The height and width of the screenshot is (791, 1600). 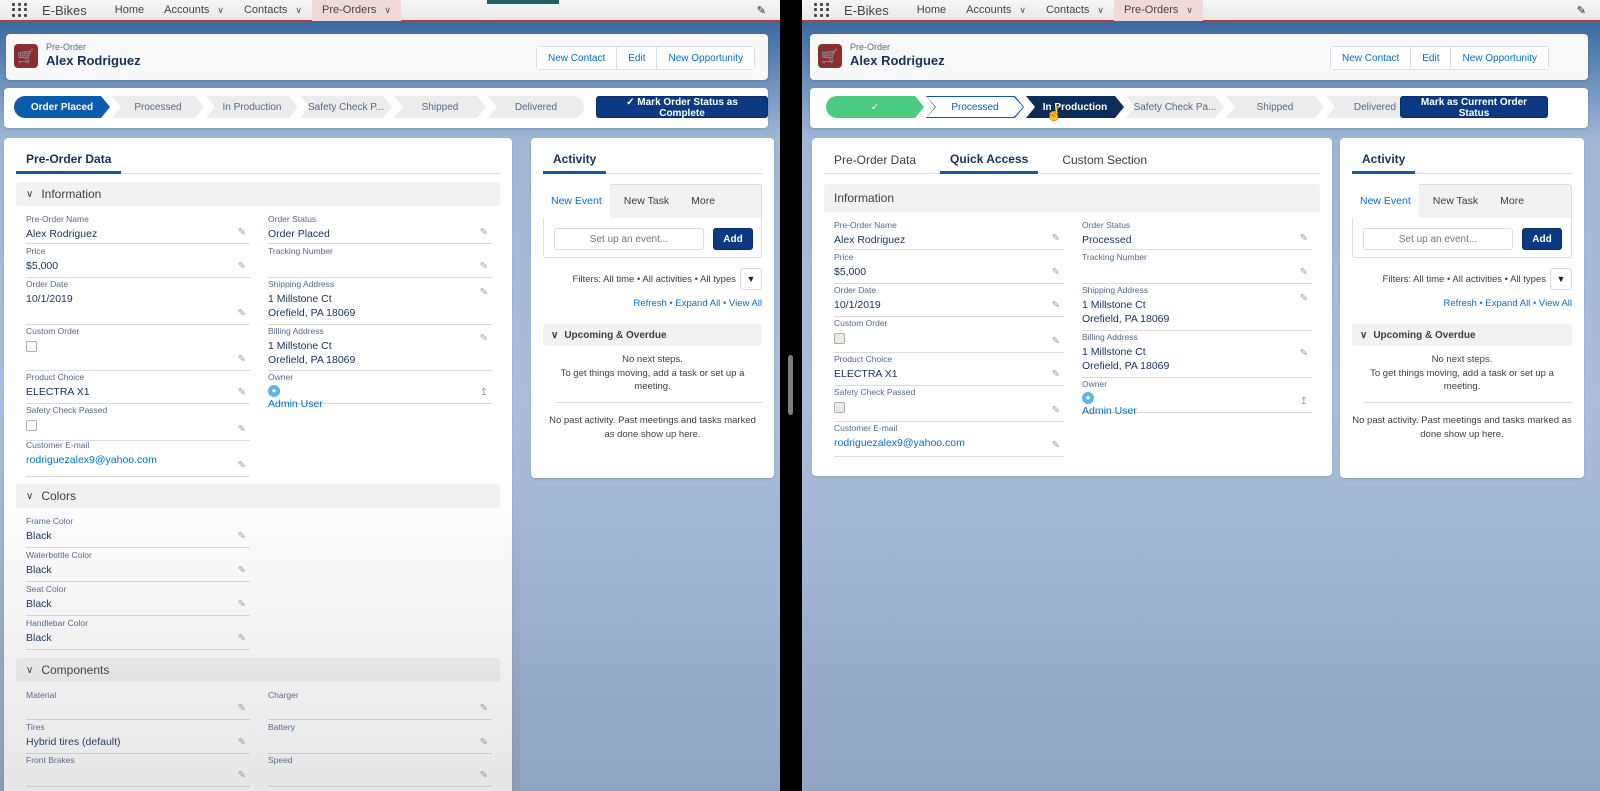 What do you see at coordinates (258, 194) in the screenshot?
I see `section-information: ∨ Information` at bounding box center [258, 194].